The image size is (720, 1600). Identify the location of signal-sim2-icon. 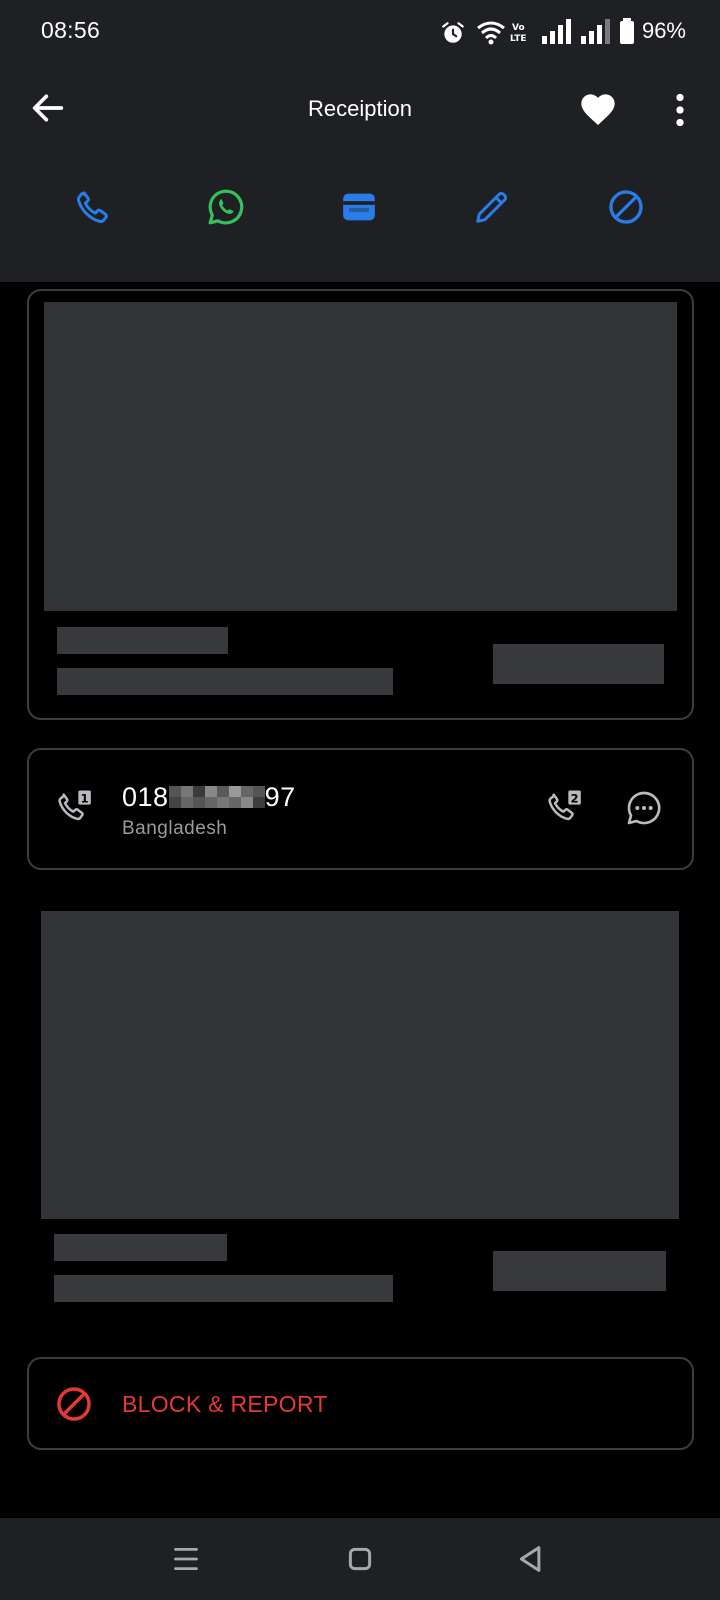
(595, 31).